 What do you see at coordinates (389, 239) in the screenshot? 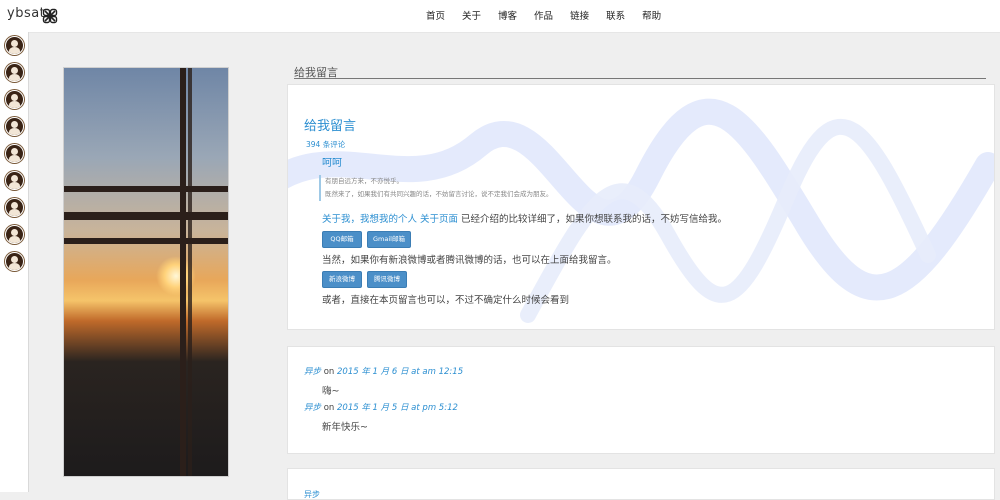
I see `gmail-button: Gmail邮箱` at bounding box center [389, 239].